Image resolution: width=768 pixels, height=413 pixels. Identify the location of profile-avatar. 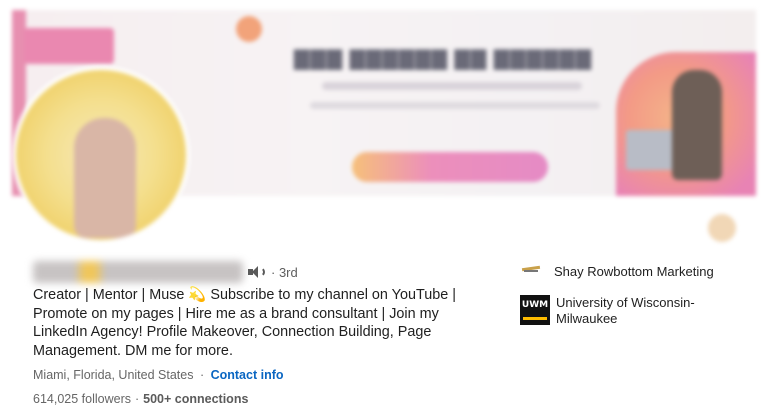
(101, 155).